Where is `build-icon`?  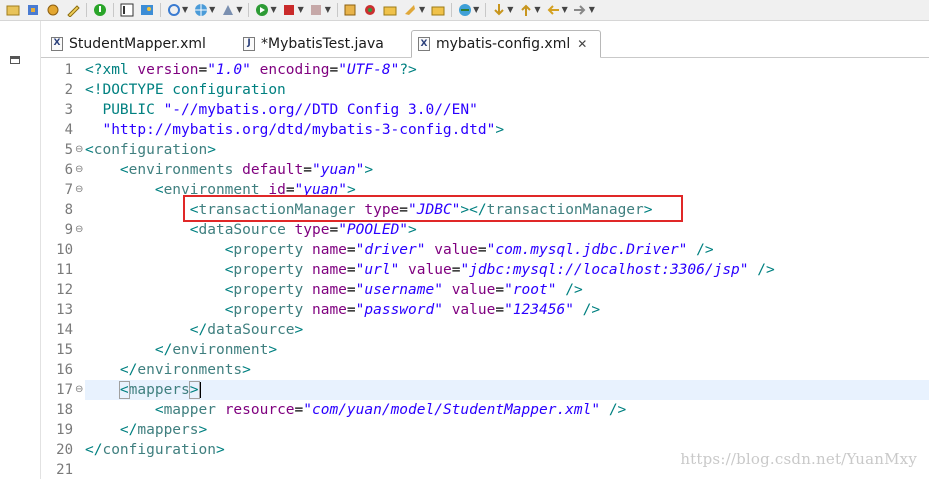
build-icon is located at coordinates (316, 10).